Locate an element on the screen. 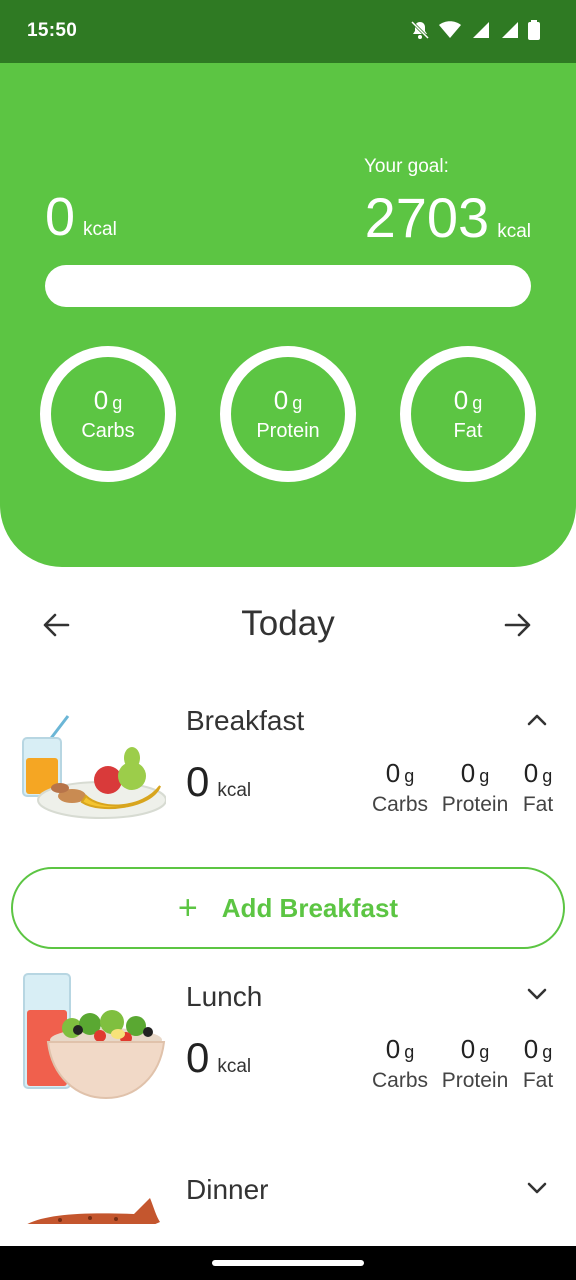  carbs-unit: g is located at coordinates (117, 403).